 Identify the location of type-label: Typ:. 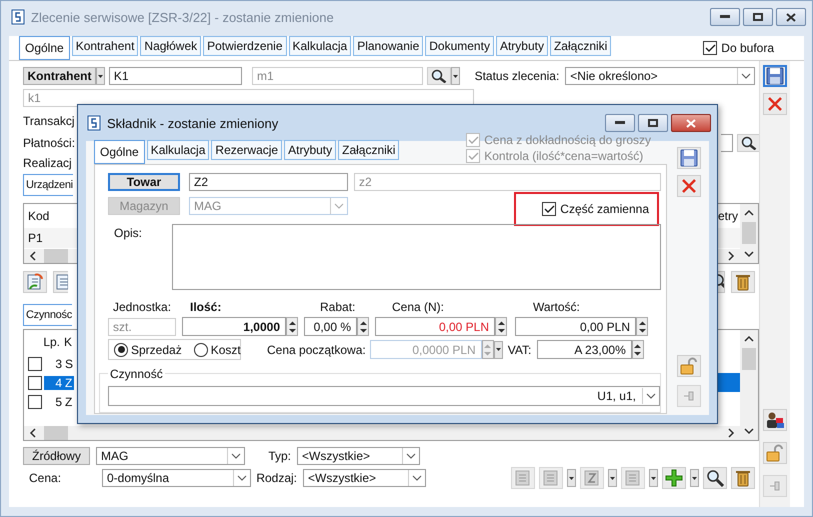
(279, 456).